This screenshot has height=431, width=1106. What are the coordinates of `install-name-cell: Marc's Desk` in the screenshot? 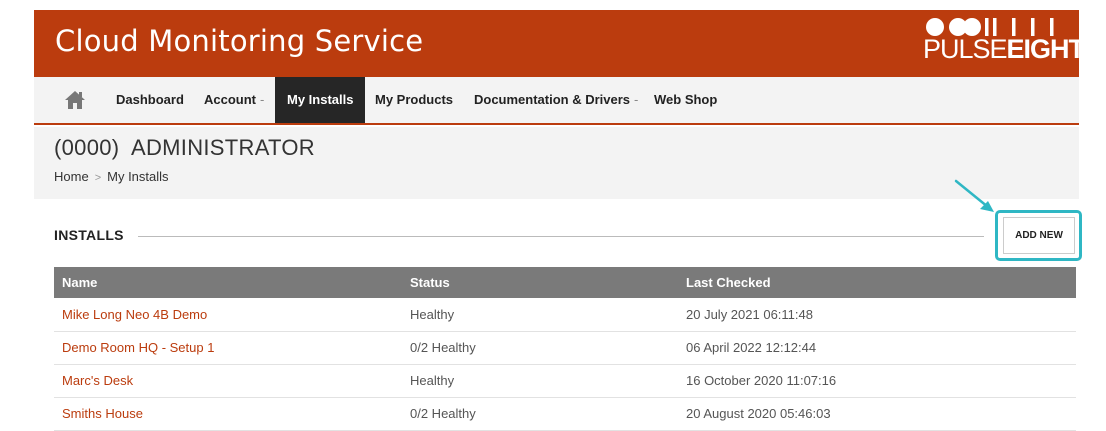 It's located at (228, 381).